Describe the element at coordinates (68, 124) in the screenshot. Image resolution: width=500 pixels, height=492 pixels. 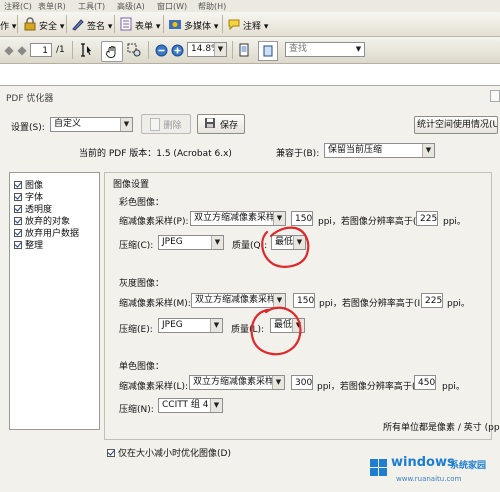
I see `settings-value: 自定义` at that location.